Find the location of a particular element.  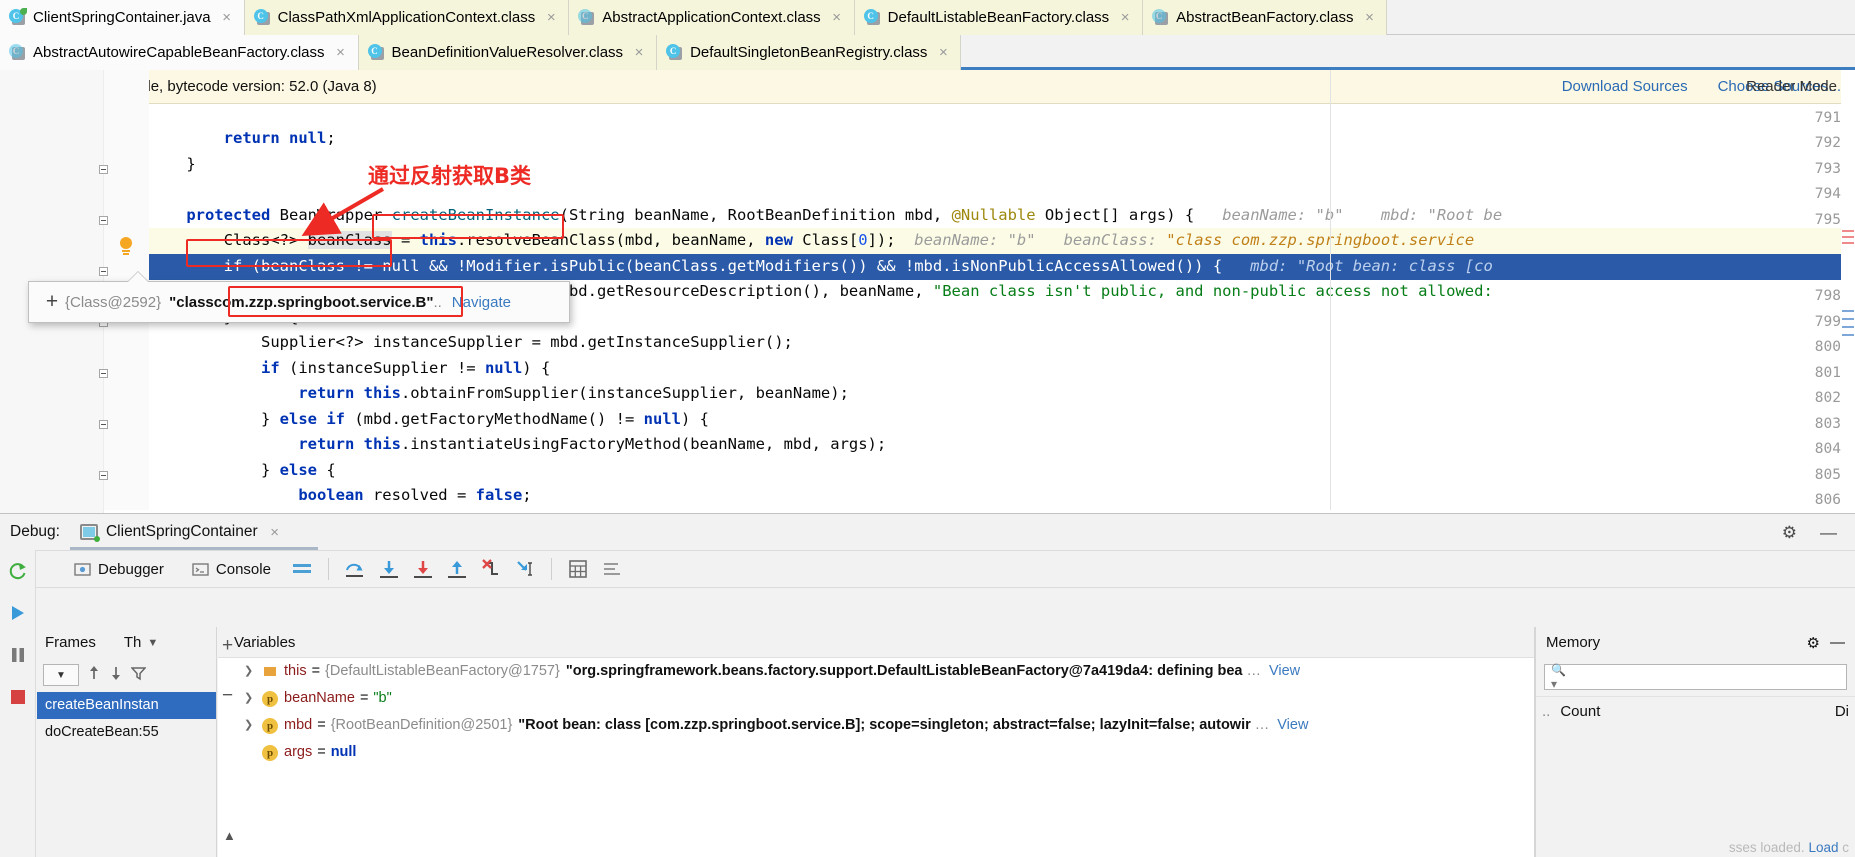

reader-mode-label: Reader Mode is located at coordinates (1791, 86).